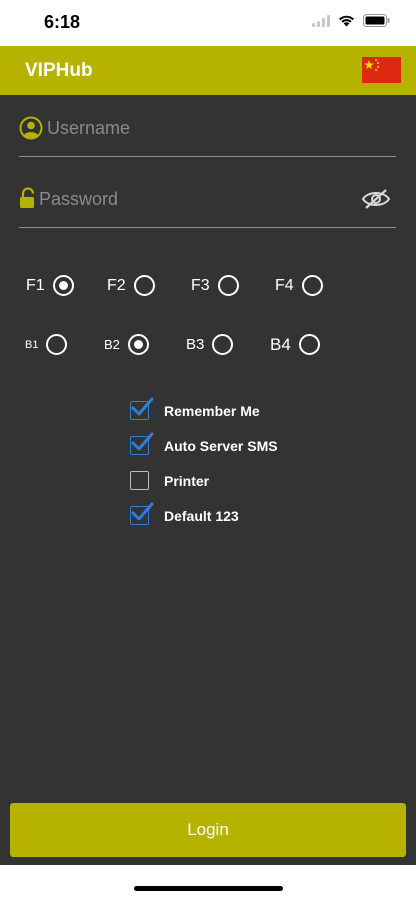 The width and height of the screenshot is (416, 900). What do you see at coordinates (189, 199) in the screenshot?
I see `password-input` at bounding box center [189, 199].